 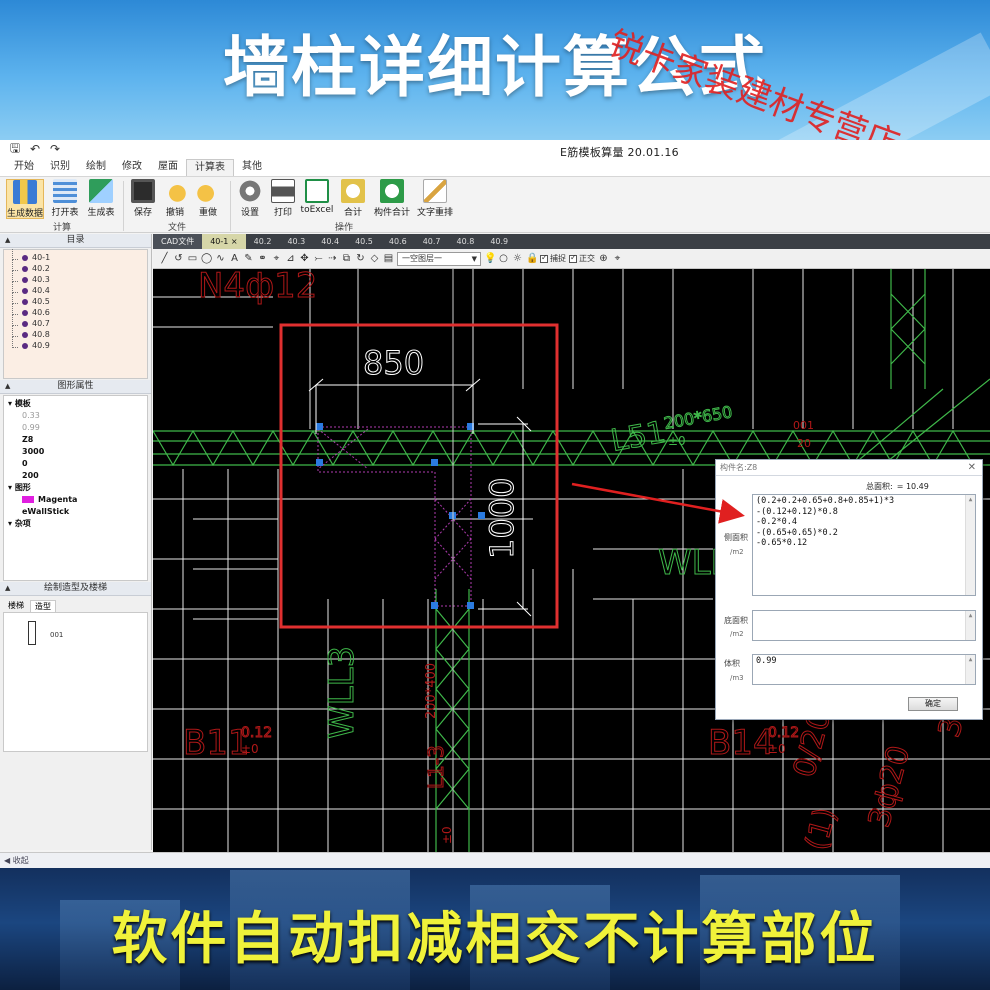 What do you see at coordinates (495, 929) in the screenshot?
I see `bottom-banner: 软件自动扣减相交不计算部位` at bounding box center [495, 929].